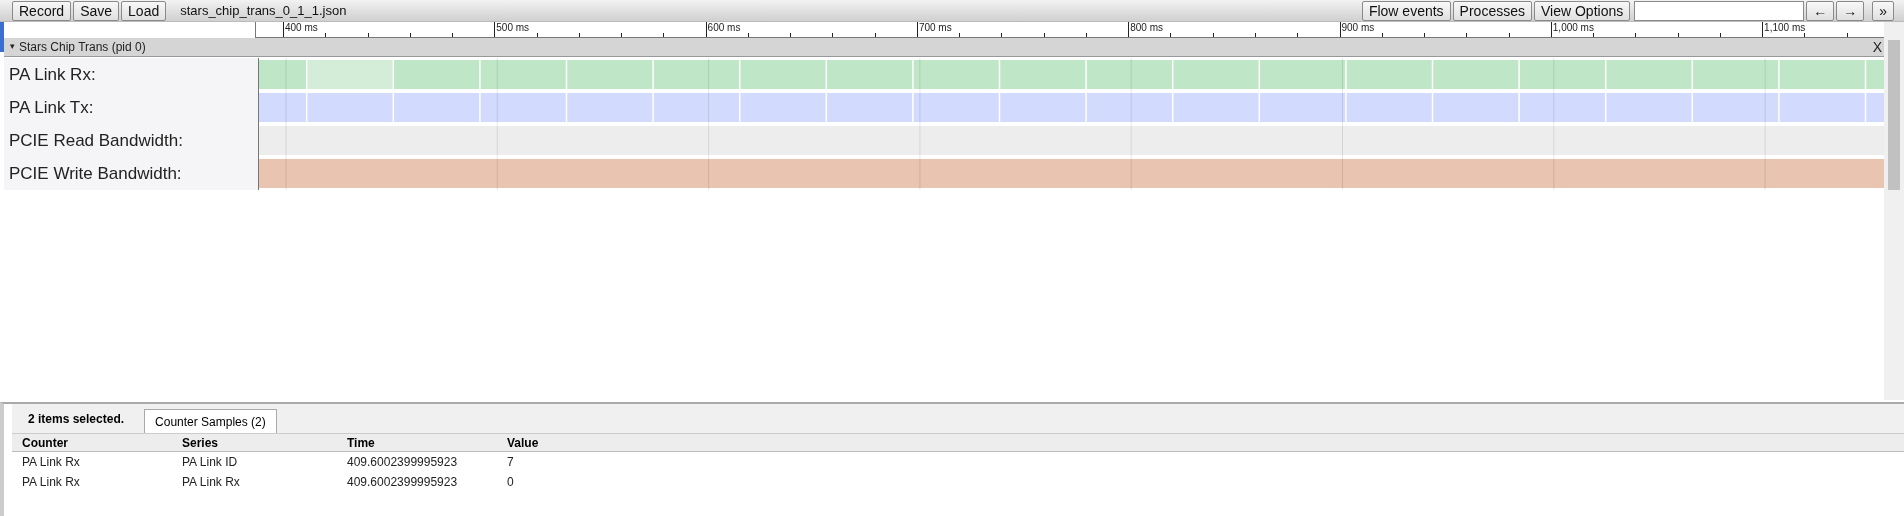 This screenshot has height=516, width=1904. I want to click on scrollbar, so click(1894, 211).